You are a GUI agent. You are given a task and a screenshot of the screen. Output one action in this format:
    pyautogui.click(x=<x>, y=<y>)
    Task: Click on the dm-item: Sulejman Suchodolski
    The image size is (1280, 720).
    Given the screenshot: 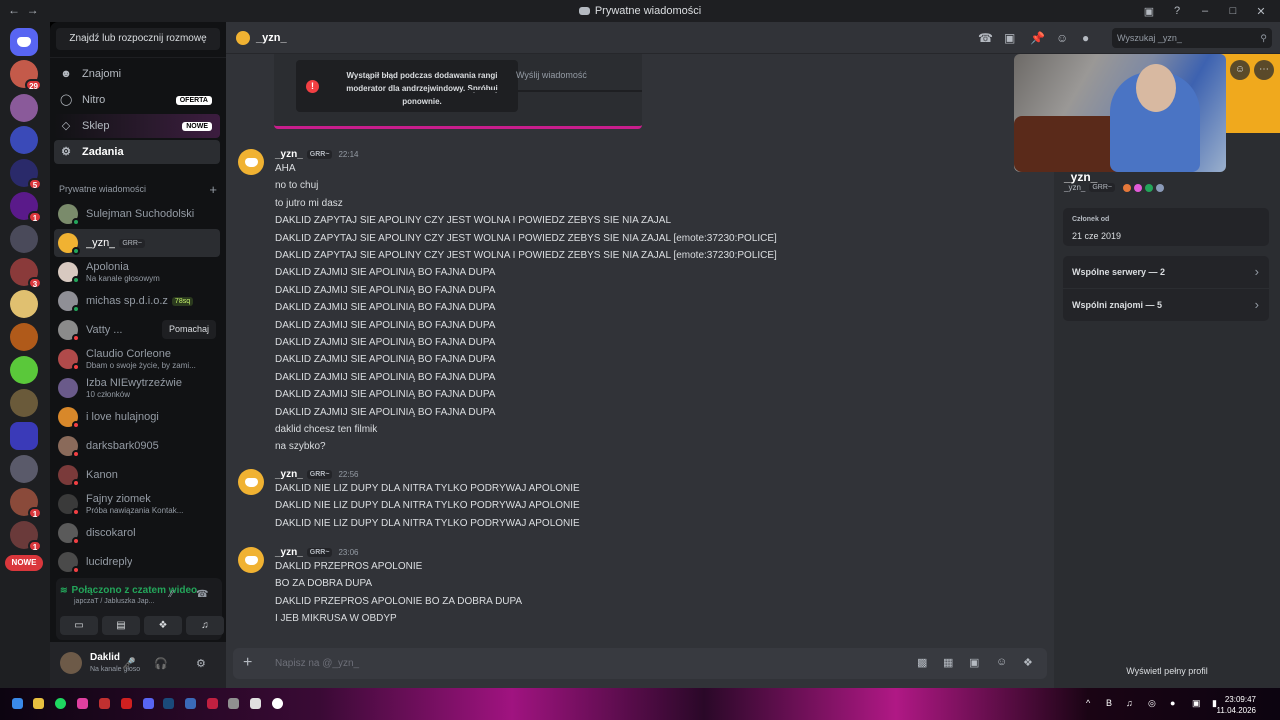 What is the action you would take?
    pyautogui.click(x=137, y=214)
    